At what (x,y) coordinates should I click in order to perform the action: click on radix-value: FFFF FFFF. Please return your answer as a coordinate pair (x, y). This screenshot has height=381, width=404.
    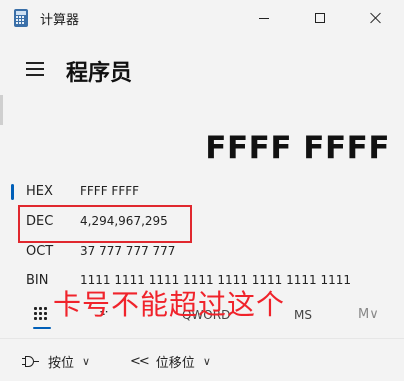
    Looking at the image, I should click on (110, 191).